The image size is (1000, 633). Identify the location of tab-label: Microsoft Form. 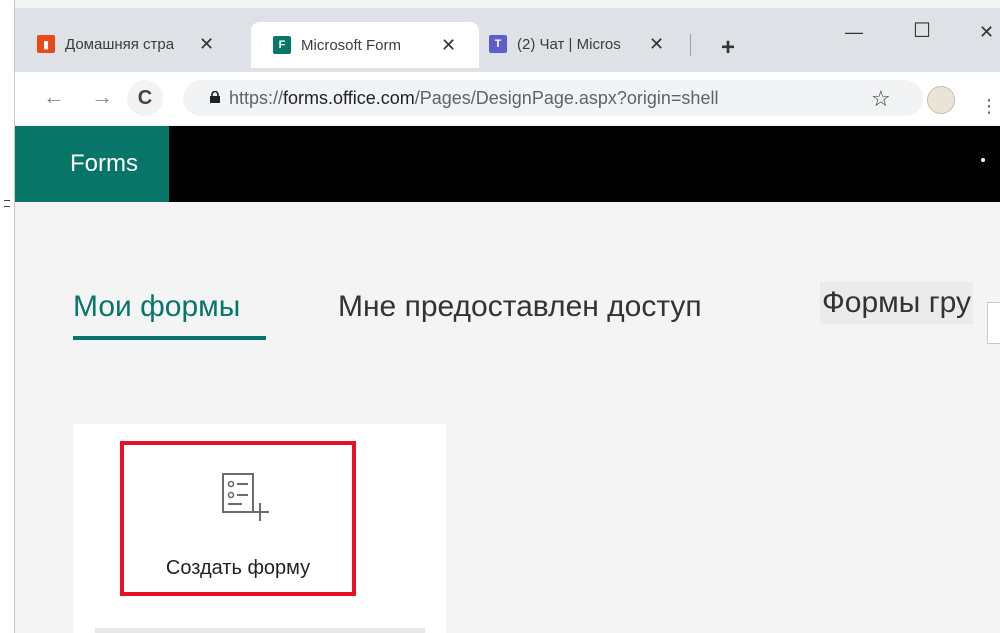
(351, 45).